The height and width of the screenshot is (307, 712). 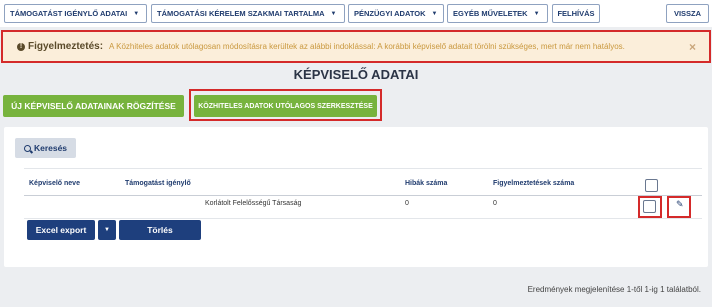 I want to click on export-options-dropdown: ▼, so click(x=107, y=230).